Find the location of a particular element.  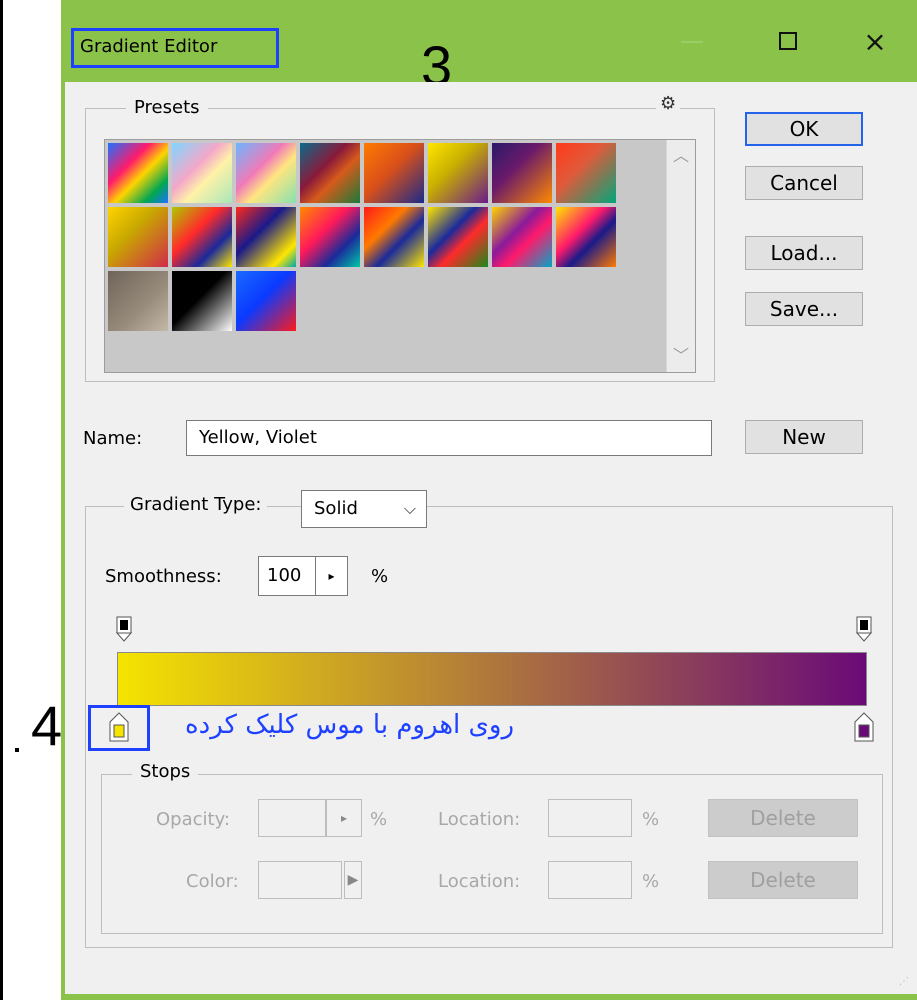

opacity-delete-button: Delete is located at coordinates (783, 818).